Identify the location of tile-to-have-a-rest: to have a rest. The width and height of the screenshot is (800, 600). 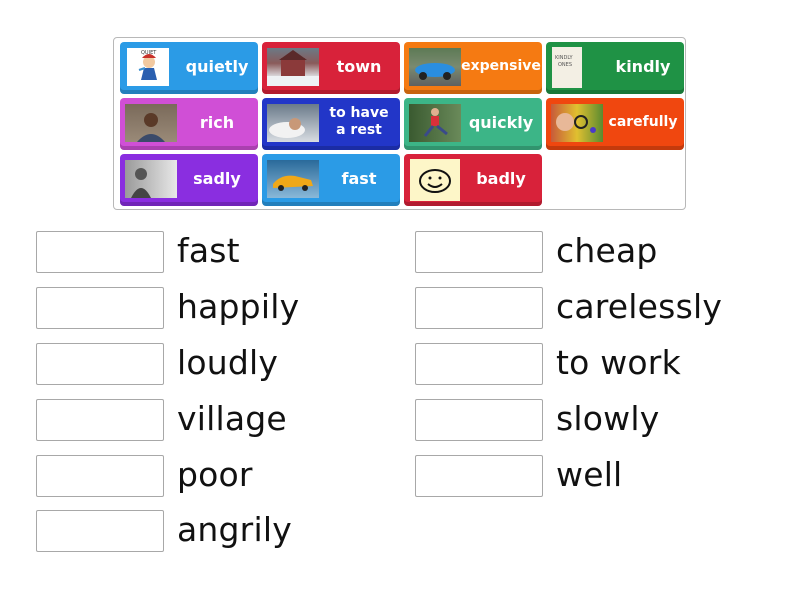
(331, 124).